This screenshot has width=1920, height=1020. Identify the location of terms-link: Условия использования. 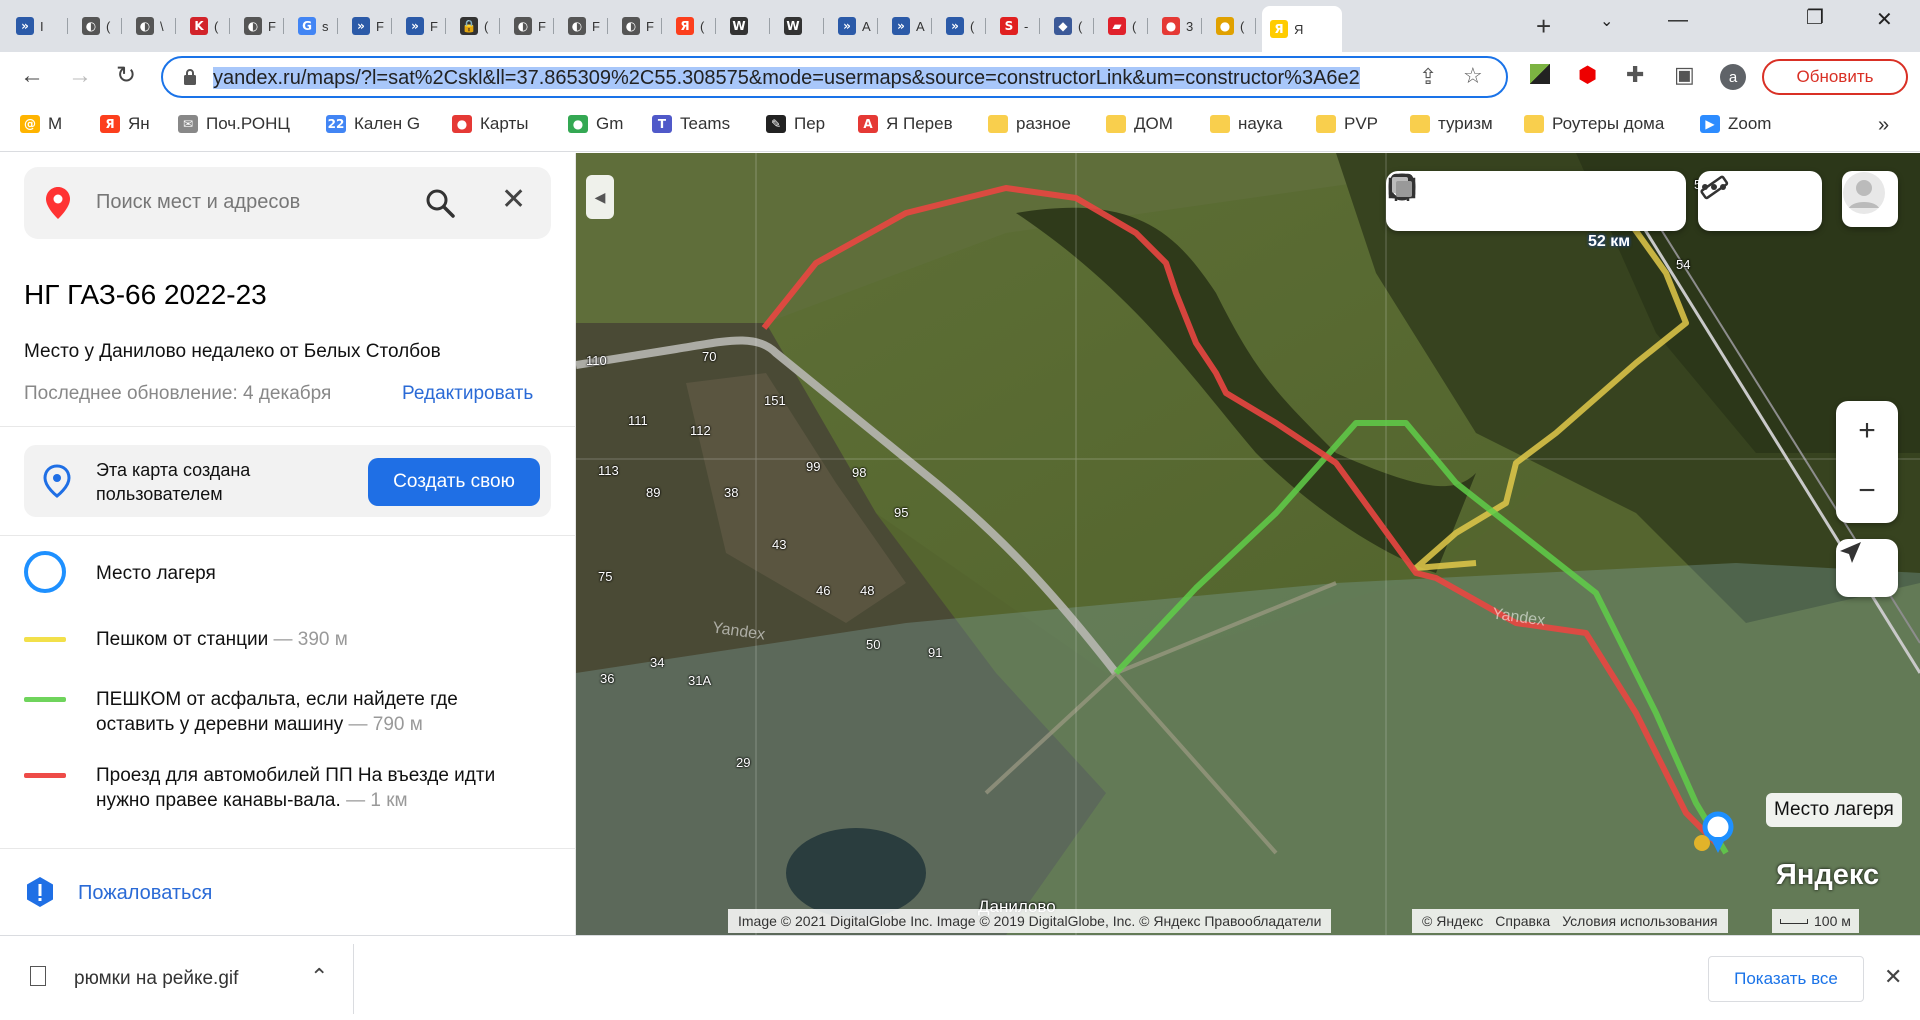
(1639, 921).